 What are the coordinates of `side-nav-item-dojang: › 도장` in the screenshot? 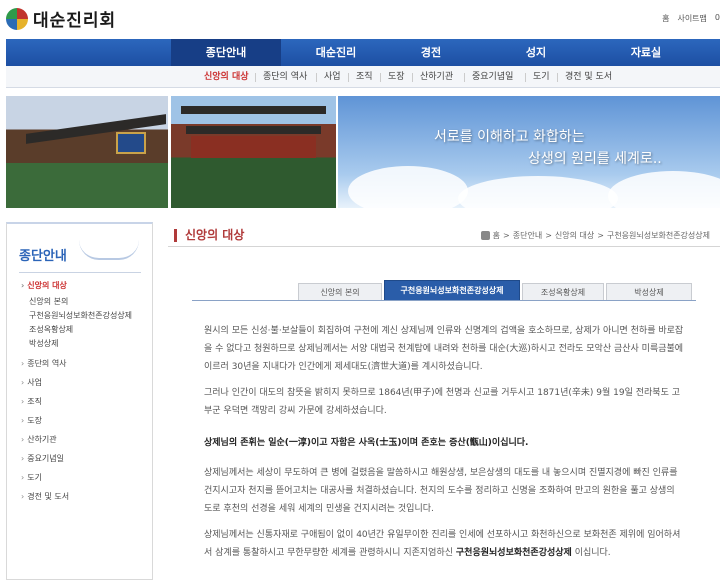 It's located at (31, 420).